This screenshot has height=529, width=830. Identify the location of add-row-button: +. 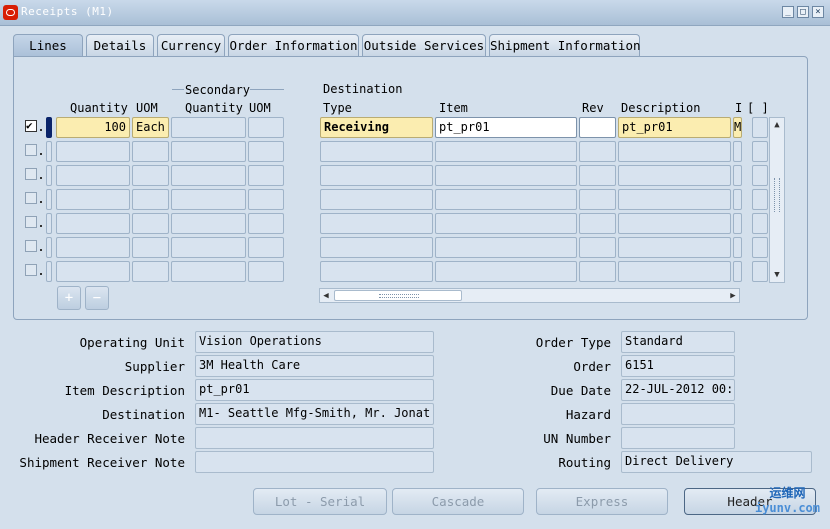
(69, 298).